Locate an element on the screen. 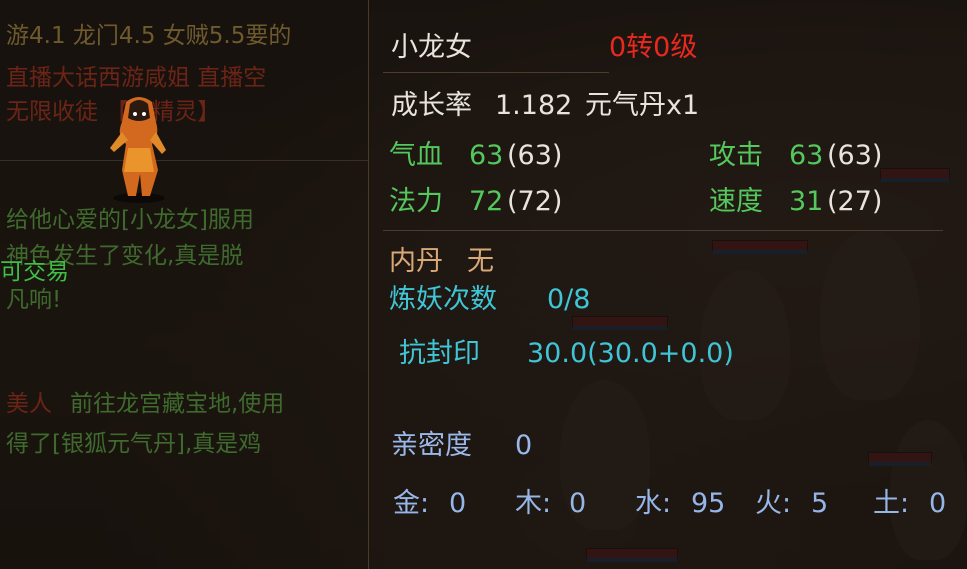 This screenshot has width=967, height=569. speed-label: 速度 is located at coordinates (736, 201).